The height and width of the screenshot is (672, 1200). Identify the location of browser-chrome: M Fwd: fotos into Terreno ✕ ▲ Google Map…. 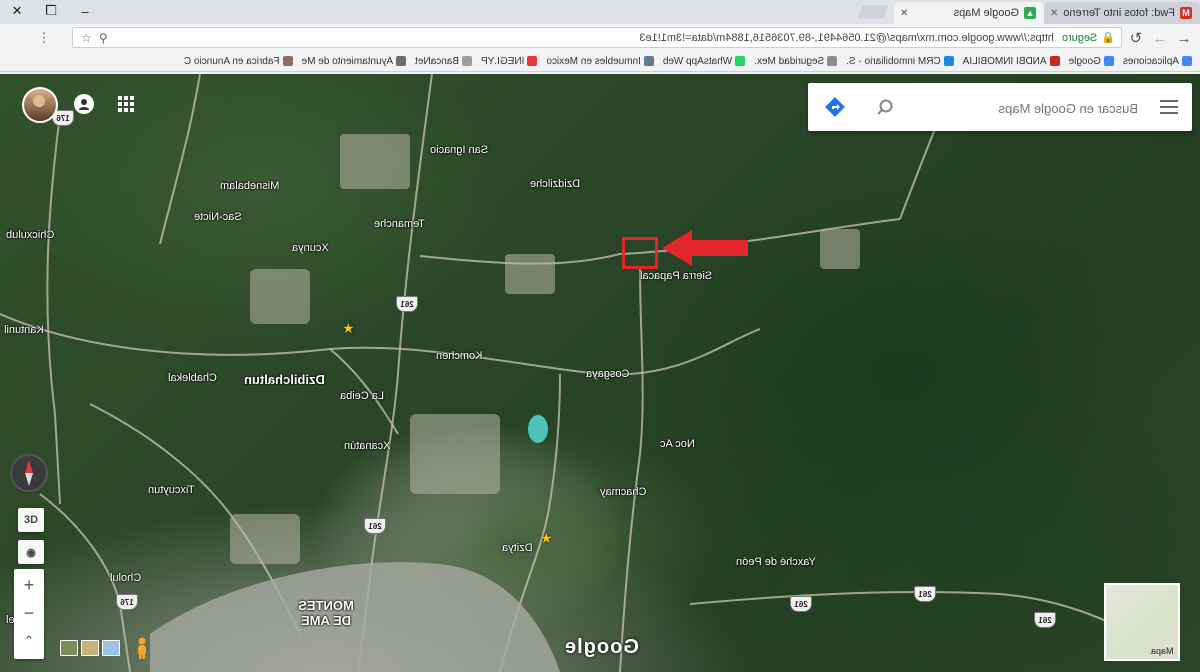
(600, 37).